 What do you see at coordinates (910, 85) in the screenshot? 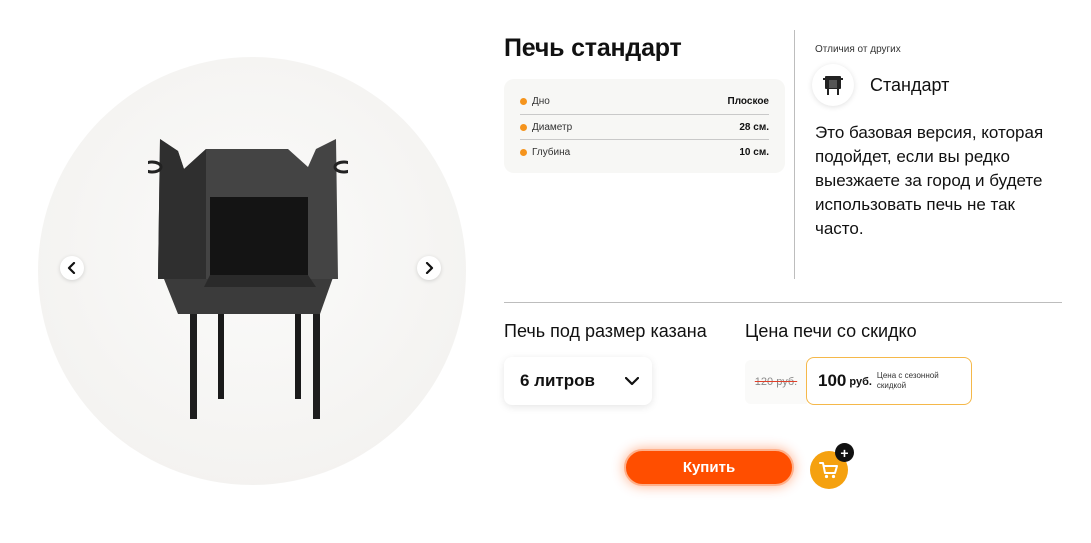
I see `variant-name: Стандарт` at bounding box center [910, 85].